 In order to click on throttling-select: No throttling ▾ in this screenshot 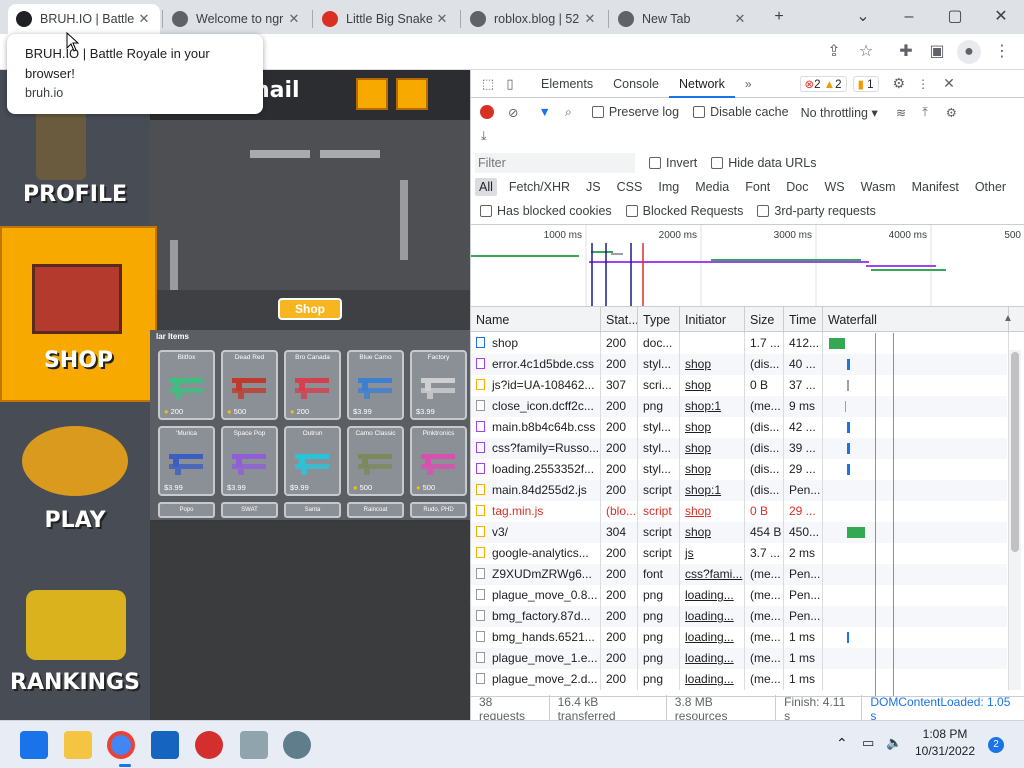, I will do `click(839, 112)`.